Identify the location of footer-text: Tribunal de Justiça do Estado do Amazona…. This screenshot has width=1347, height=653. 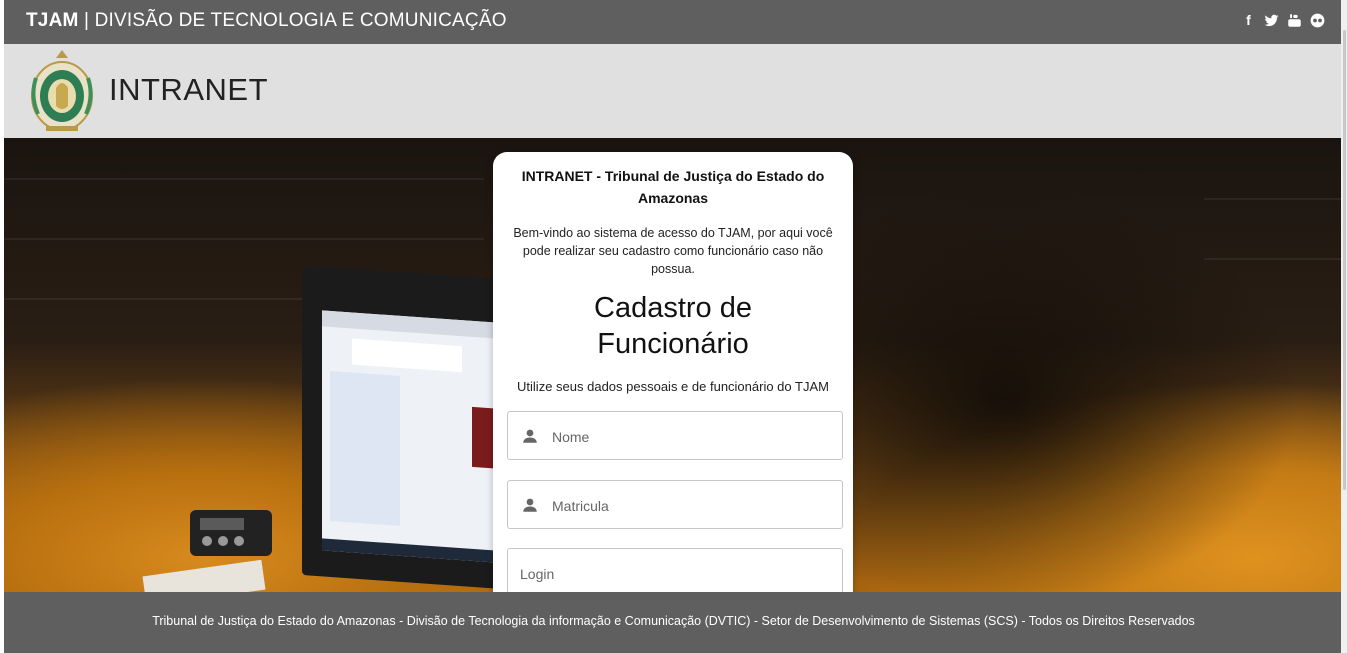
(673, 621).